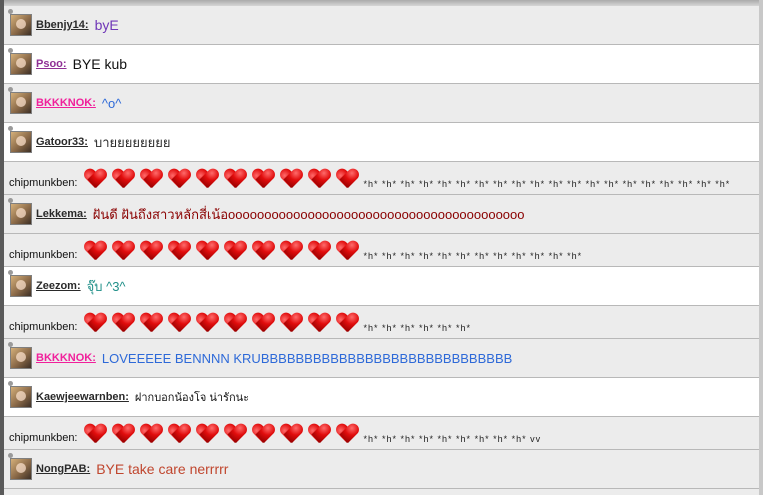 Image resolution: width=763 pixels, height=495 pixels. What do you see at coordinates (82, 397) in the screenshot?
I see `username-link: Kaewjeewarnben:` at bounding box center [82, 397].